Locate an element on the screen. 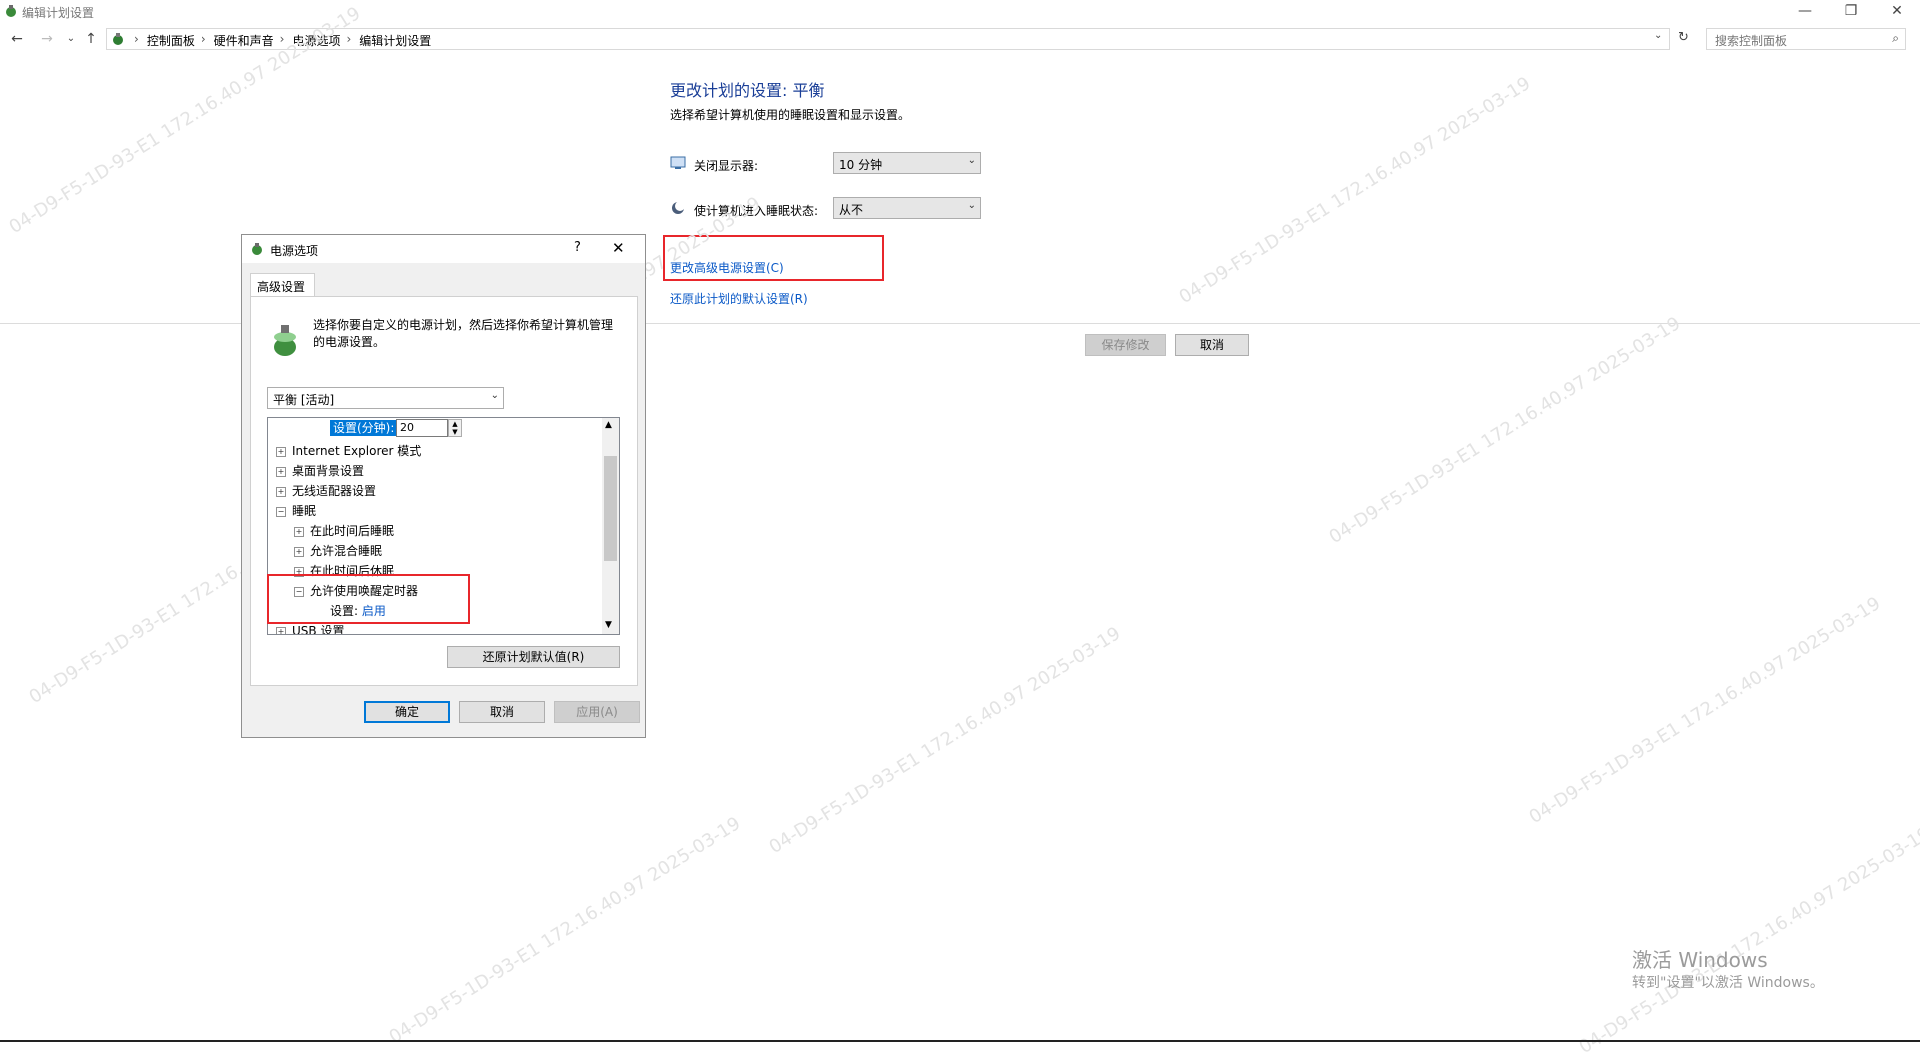  dialog-cancel-button: 取消 is located at coordinates (502, 712).